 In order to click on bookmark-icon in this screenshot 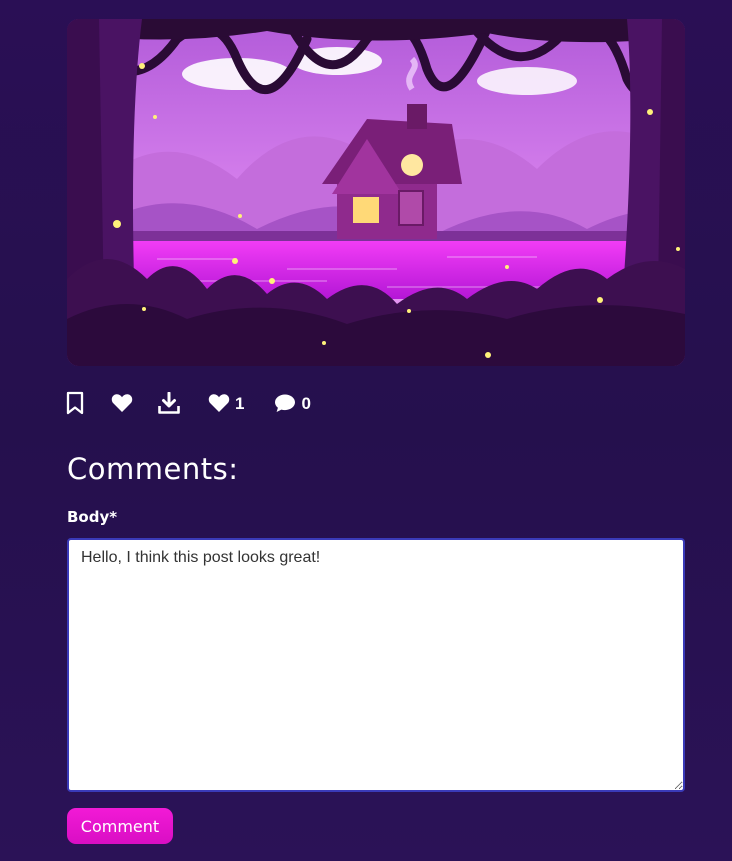, I will do `click(75, 403)`.